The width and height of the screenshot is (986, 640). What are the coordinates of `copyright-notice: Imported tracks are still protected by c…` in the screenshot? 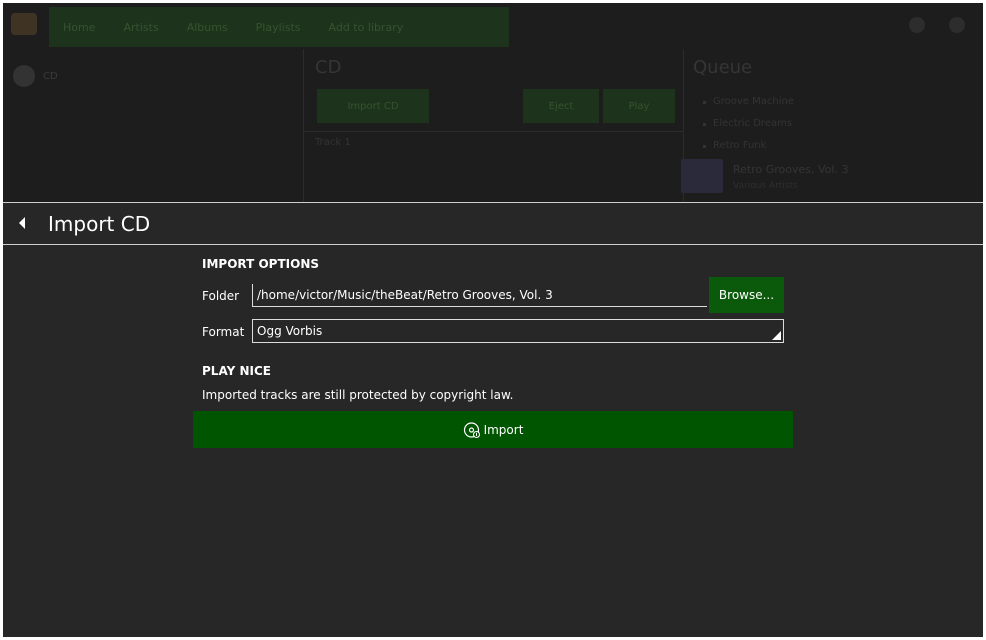 It's located at (358, 395).